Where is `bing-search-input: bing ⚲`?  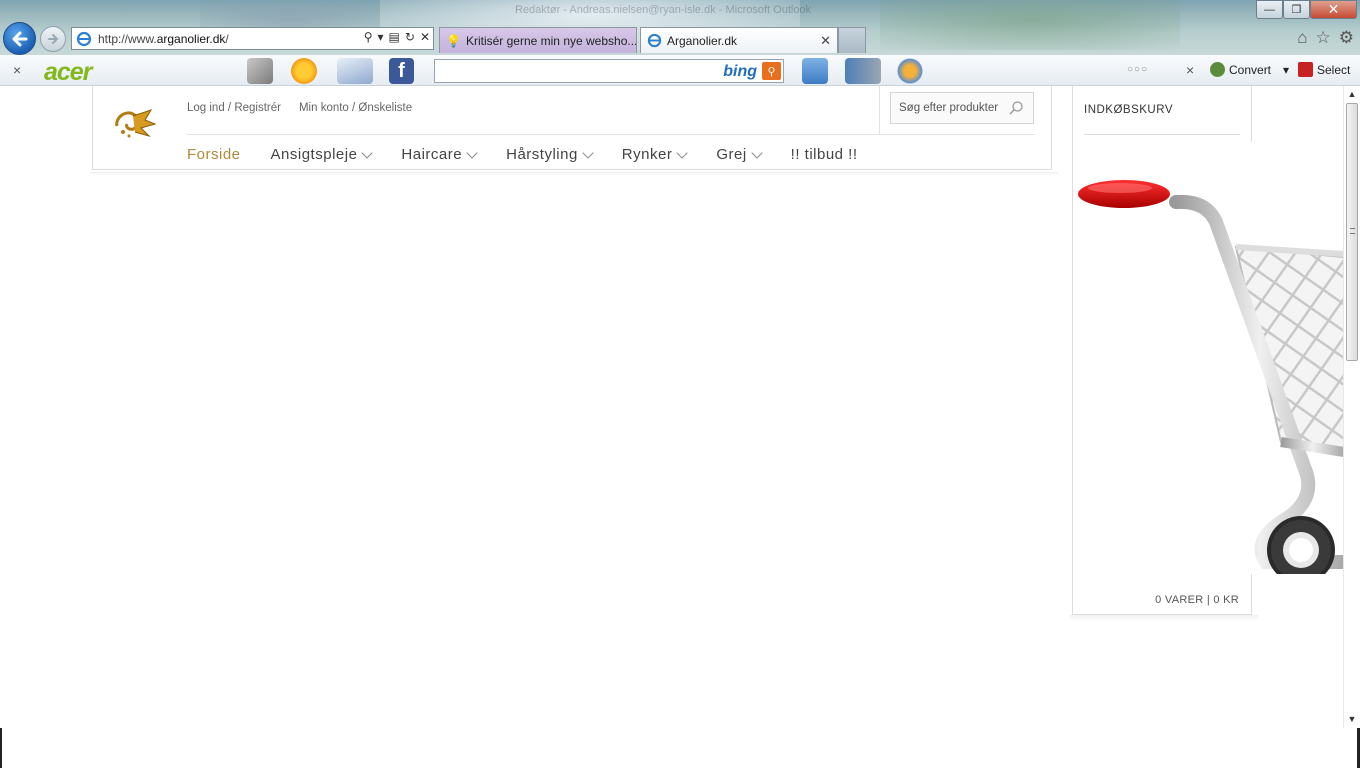 bing-search-input: bing ⚲ is located at coordinates (609, 71).